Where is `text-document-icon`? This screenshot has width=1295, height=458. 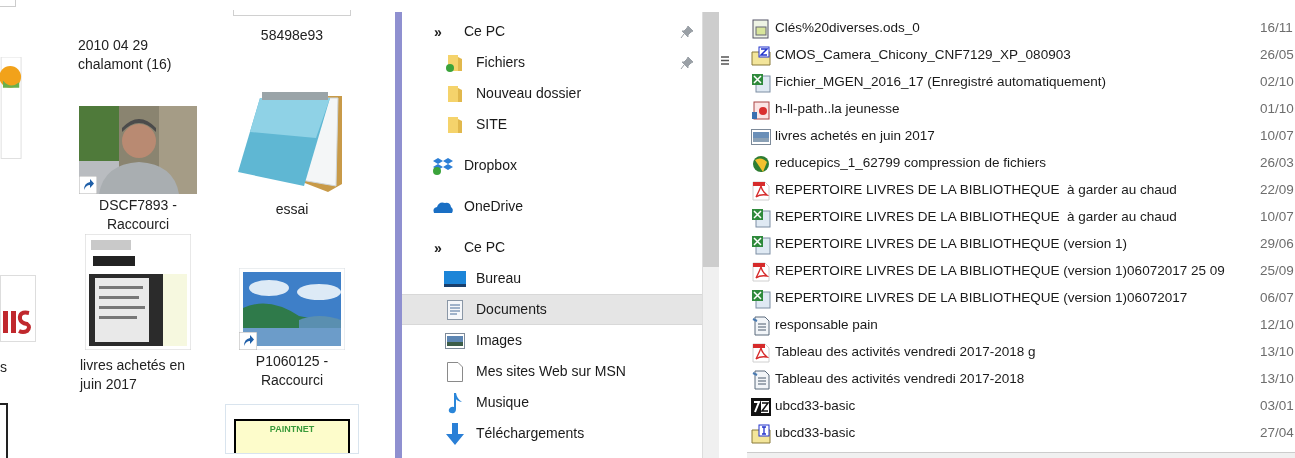 text-document-icon is located at coordinates (761, 325).